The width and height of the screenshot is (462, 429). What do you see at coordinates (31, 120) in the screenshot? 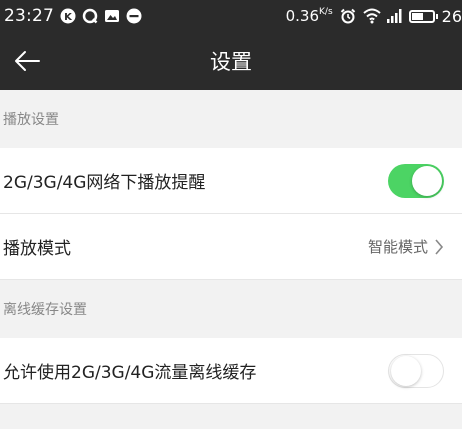
I see `section-header-playback: 播放设置` at bounding box center [31, 120].